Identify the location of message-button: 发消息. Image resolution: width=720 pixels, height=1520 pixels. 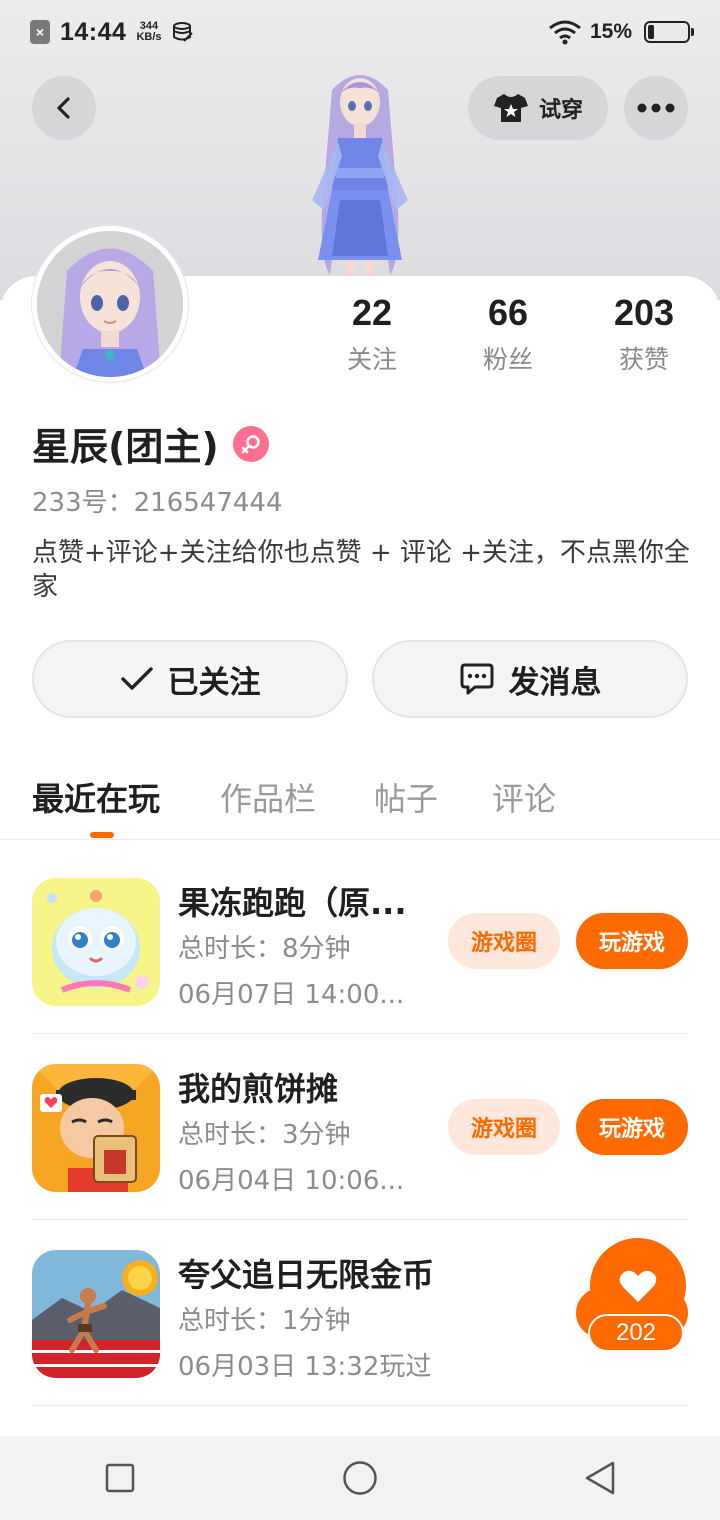
(530, 679).